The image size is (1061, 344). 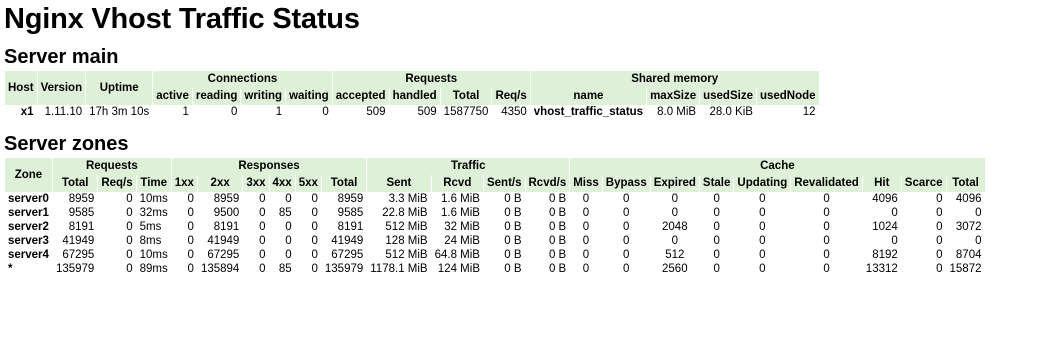 What do you see at coordinates (968, 199) in the screenshot?
I see `zone-cell: 4096` at bounding box center [968, 199].